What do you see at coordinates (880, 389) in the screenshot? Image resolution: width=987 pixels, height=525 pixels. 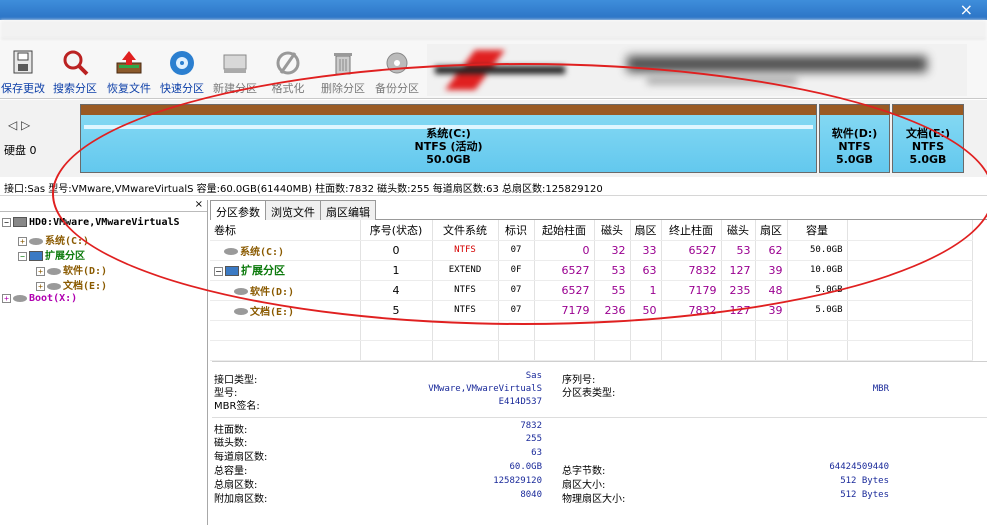 I see `detail-value: MBR` at bounding box center [880, 389].